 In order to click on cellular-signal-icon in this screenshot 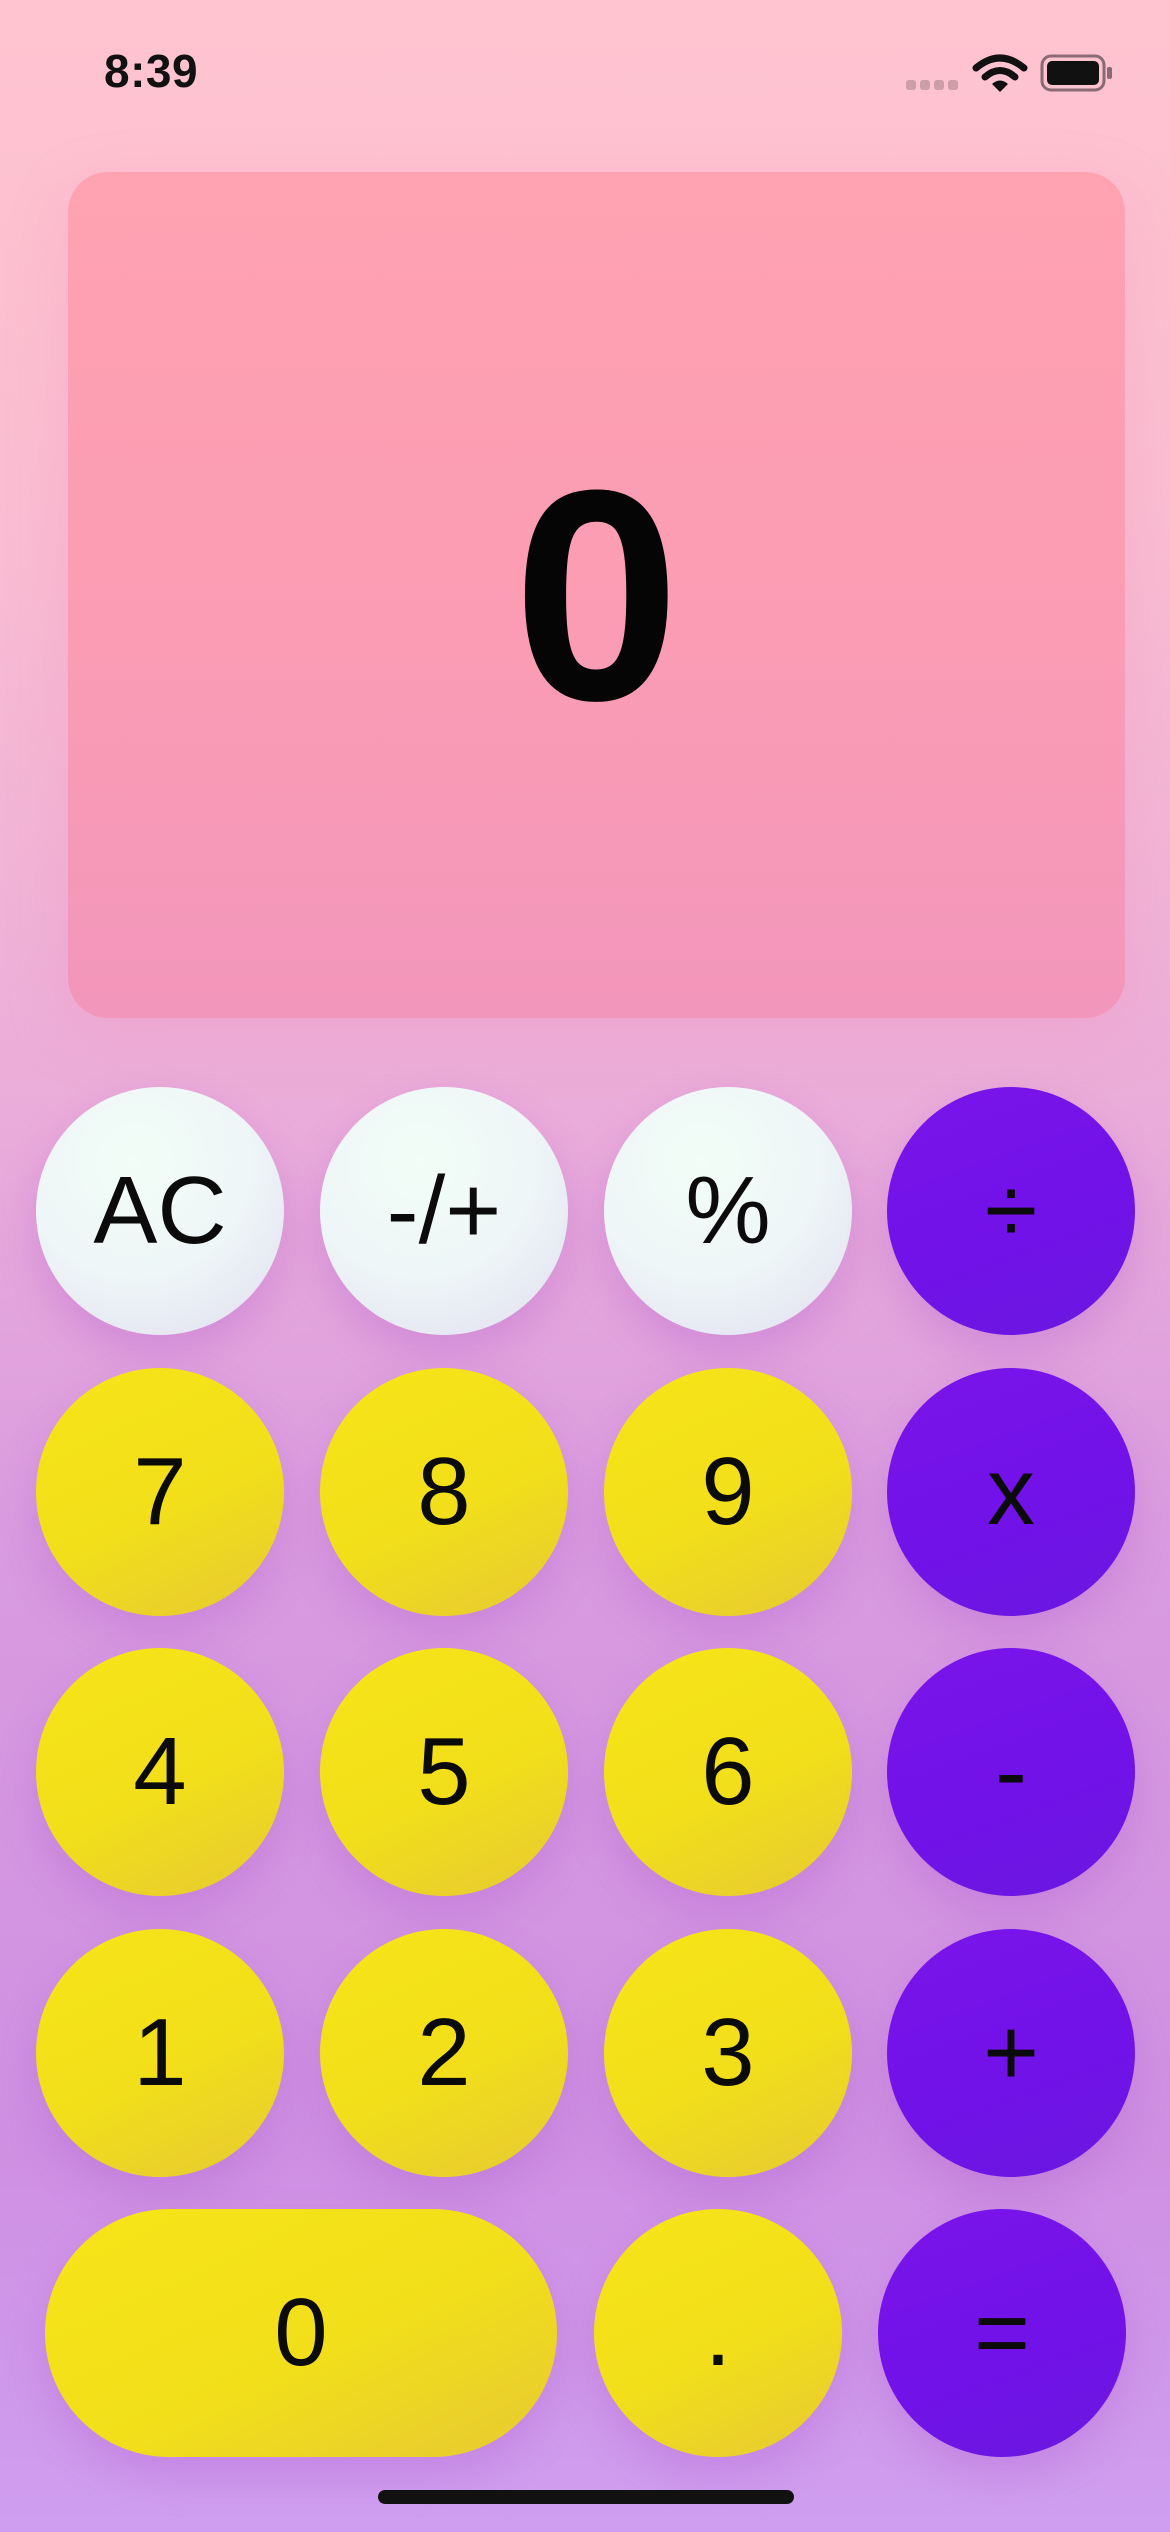, I will do `click(933, 86)`.